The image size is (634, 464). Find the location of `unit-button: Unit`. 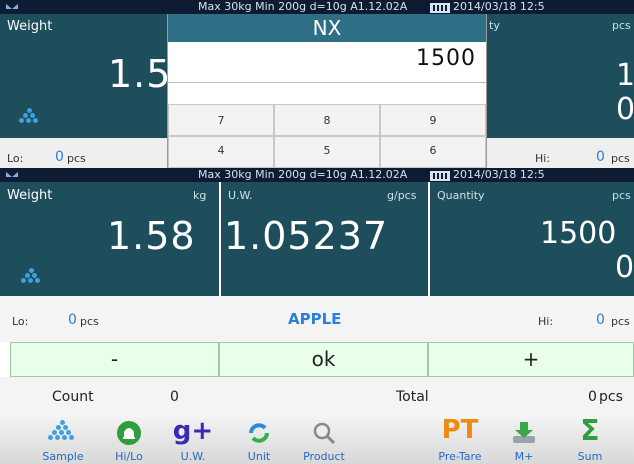

unit-button: Unit is located at coordinates (259, 441).